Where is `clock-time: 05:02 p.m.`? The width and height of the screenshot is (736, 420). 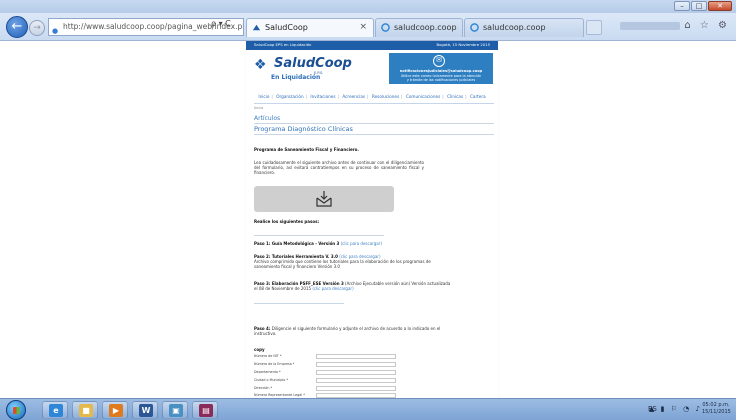 clock-time: 05:02 p.m. is located at coordinates (716, 405).